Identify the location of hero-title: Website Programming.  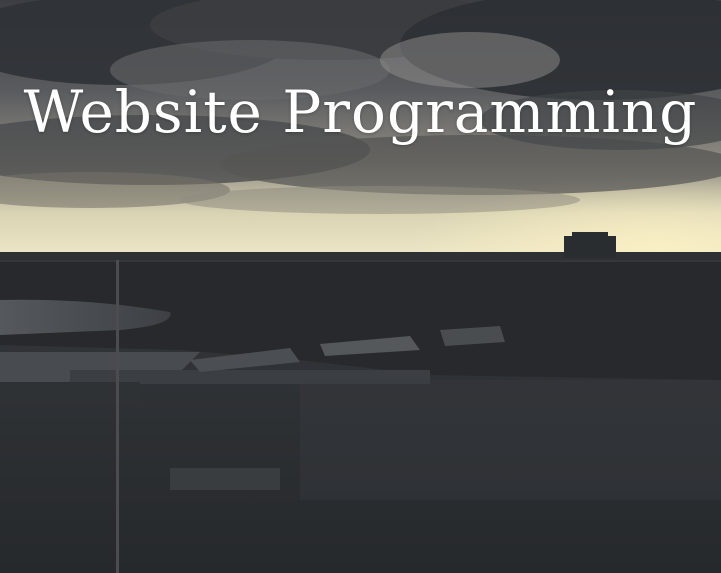
(360, 112).